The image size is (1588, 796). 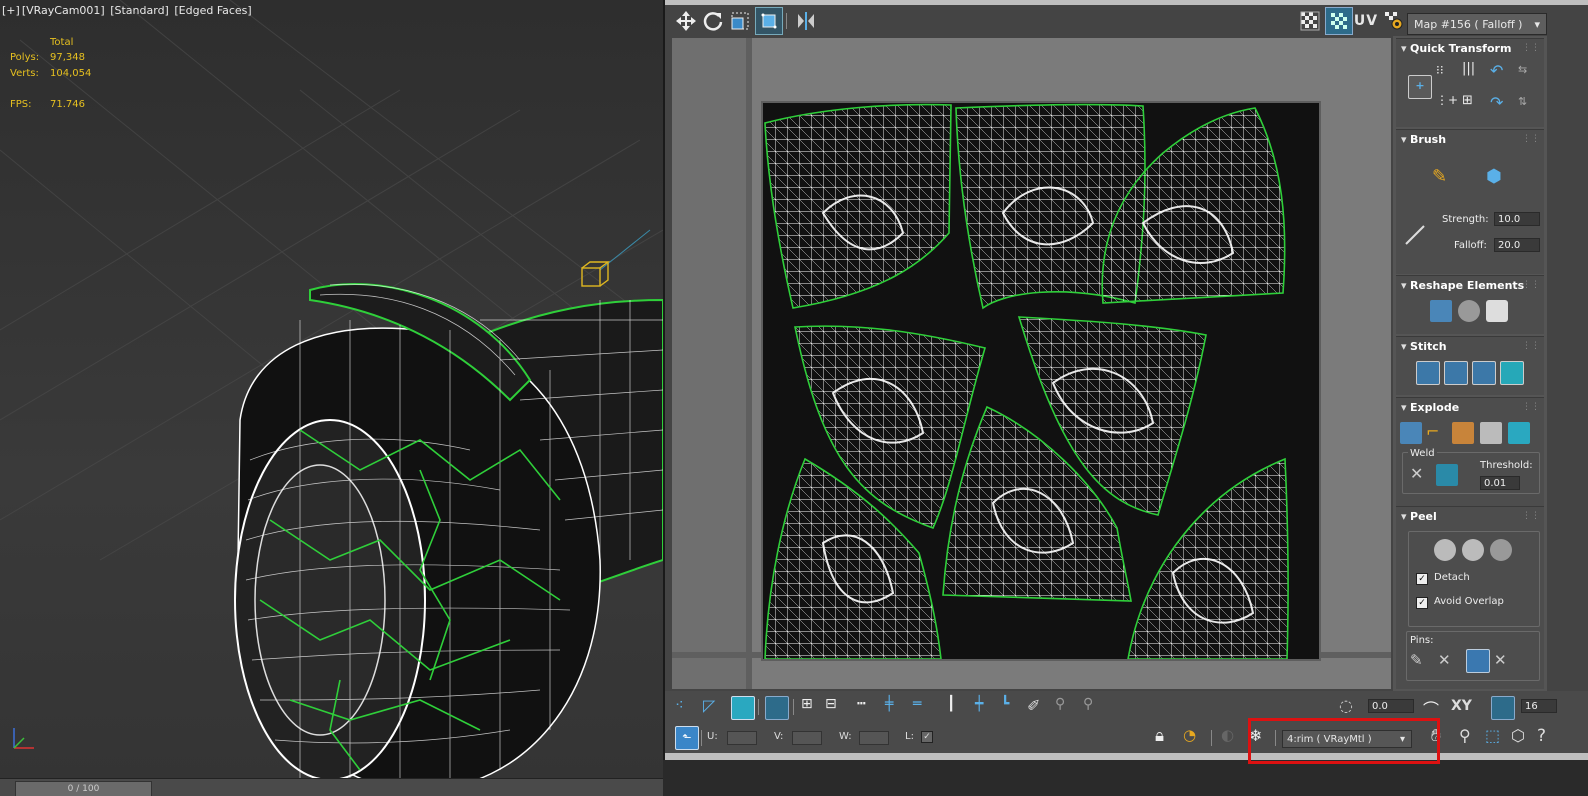 I want to click on angle-field: 0.0, so click(x=1391, y=706).